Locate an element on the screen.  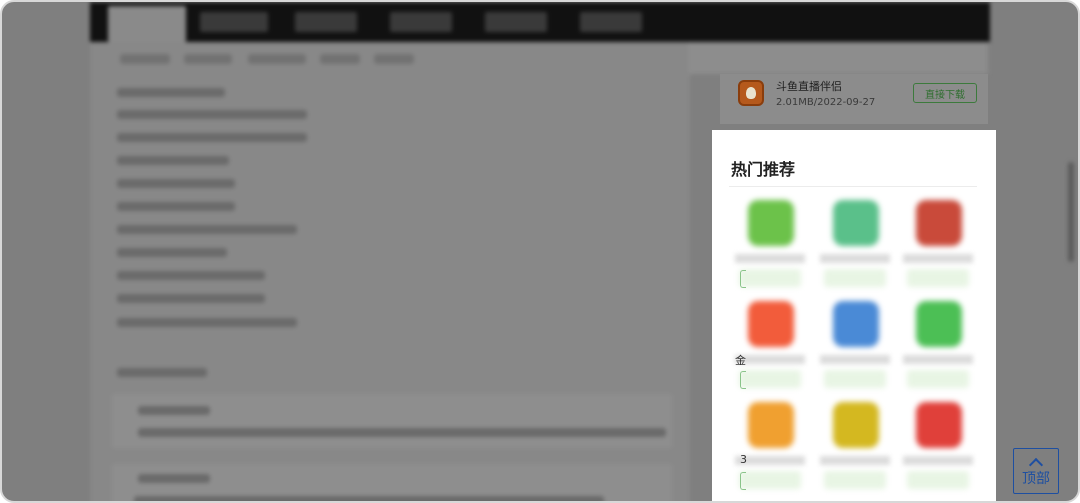
back-to-top-button: 顶部 is located at coordinates (1036, 471).